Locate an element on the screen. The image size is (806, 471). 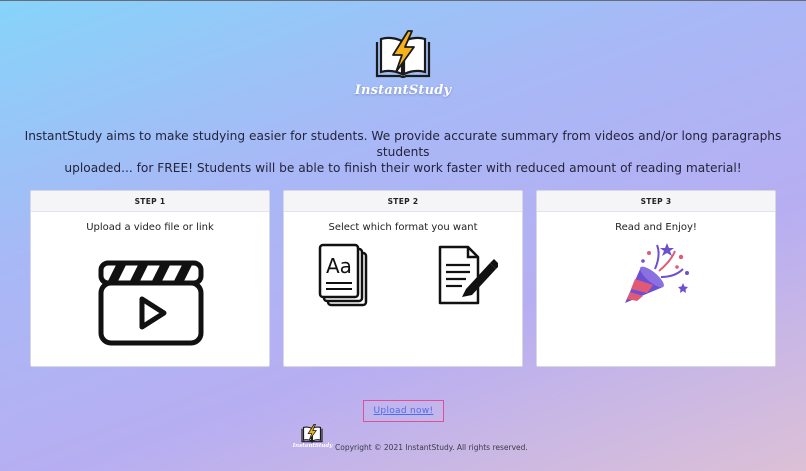
party-popper-icon is located at coordinates (657, 273).